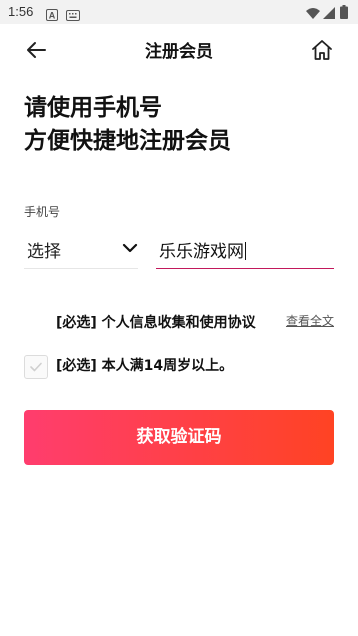 Image resolution: width=358 pixels, height=636 pixels. I want to click on view-full-link: 查看全文, so click(310, 320).